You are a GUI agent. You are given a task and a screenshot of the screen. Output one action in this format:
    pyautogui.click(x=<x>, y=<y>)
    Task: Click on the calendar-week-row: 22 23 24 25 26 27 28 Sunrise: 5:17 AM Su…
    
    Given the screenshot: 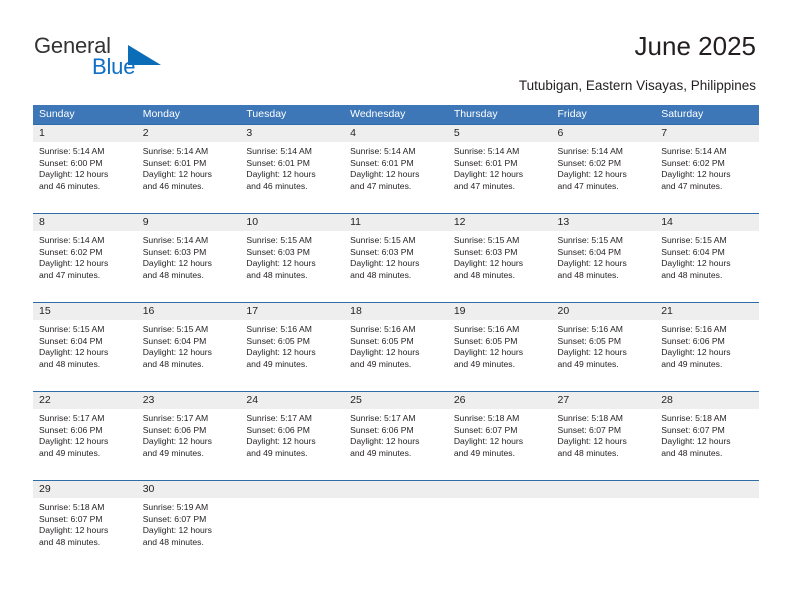 What is the action you would take?
    pyautogui.click(x=396, y=435)
    